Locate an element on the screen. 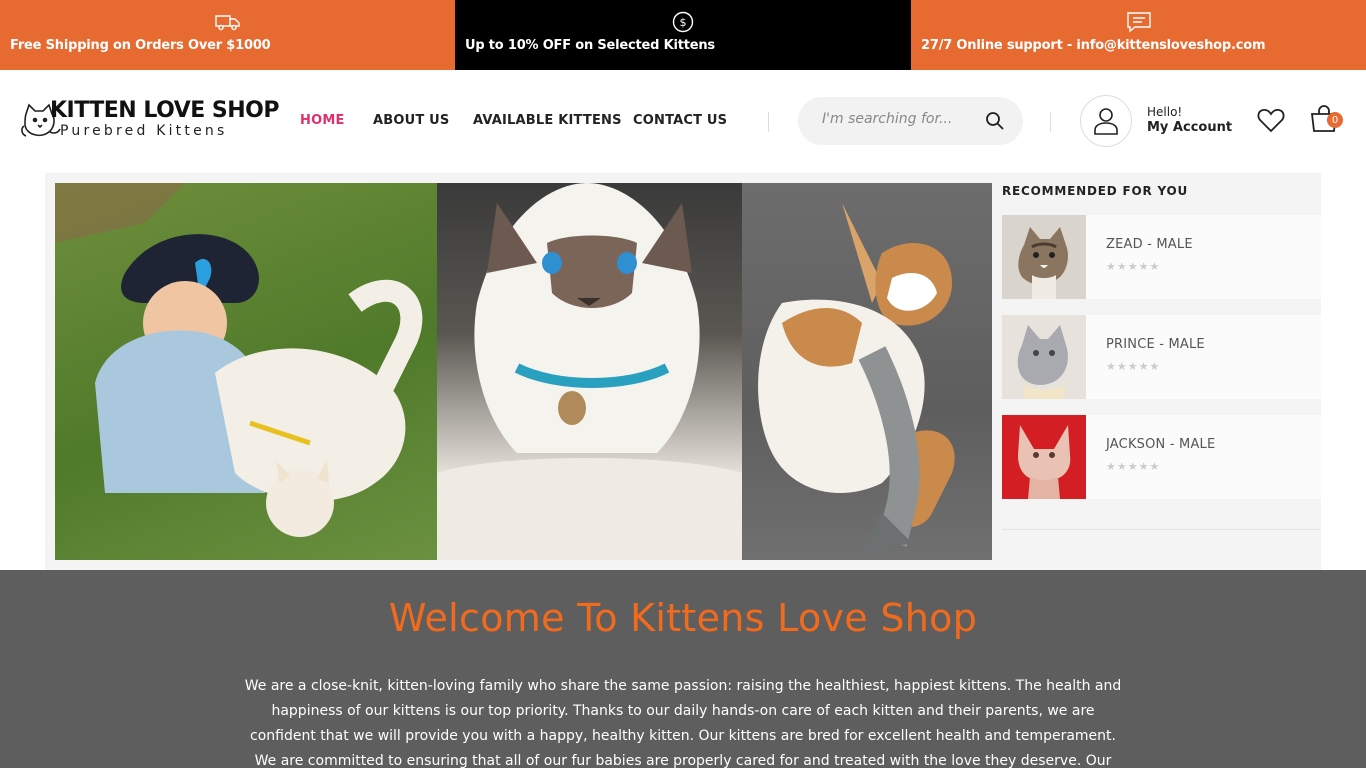 This screenshot has height=768, width=1366. recommended-title: RECOMMENDED FOR YOU is located at coordinates (1095, 191).